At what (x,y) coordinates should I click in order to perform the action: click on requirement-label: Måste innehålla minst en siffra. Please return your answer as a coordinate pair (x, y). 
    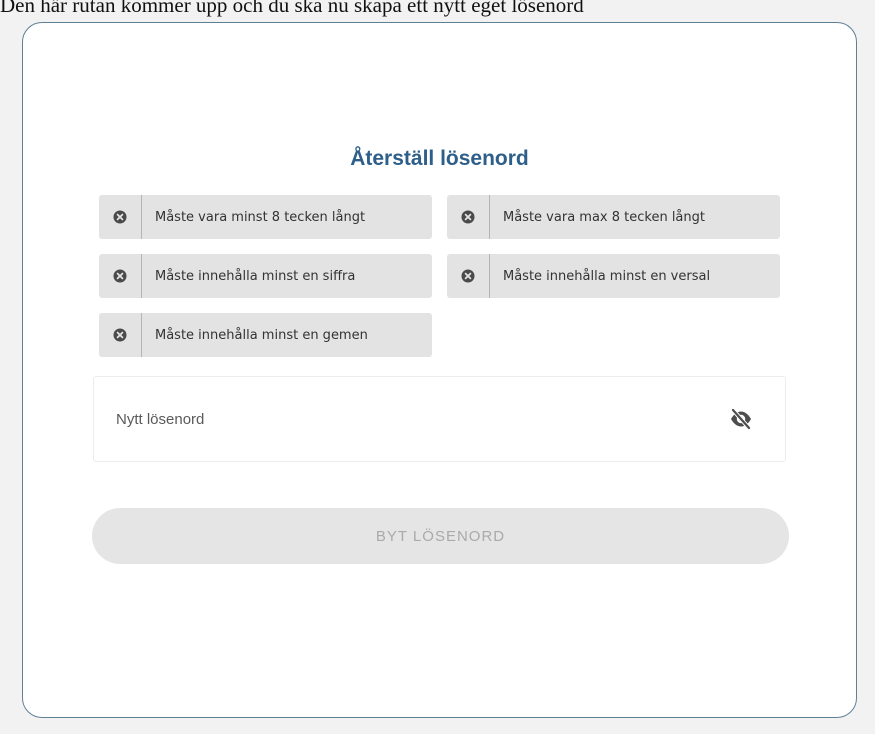
    Looking at the image, I should click on (255, 276).